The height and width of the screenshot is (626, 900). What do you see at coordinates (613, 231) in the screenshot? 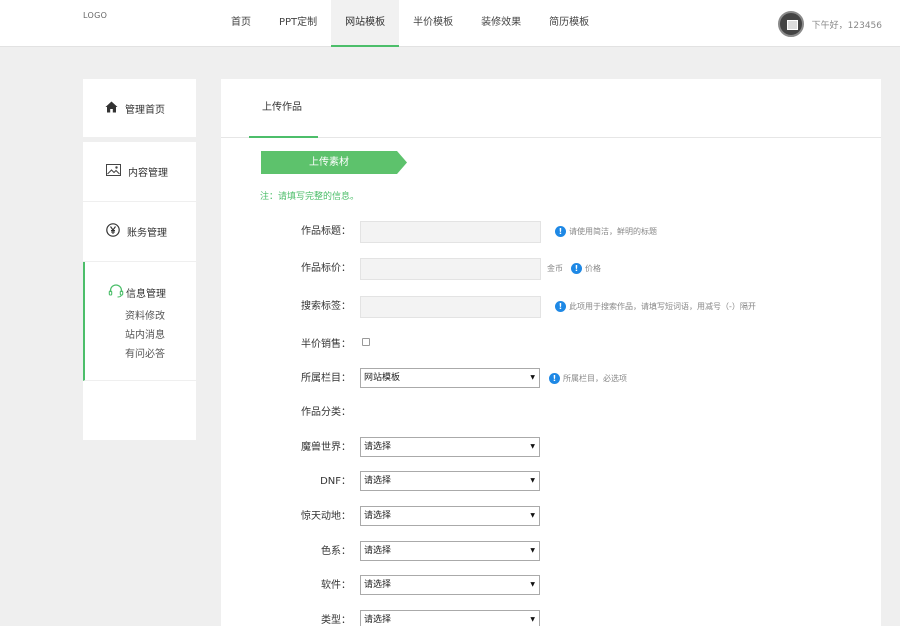
I see `hint-text: 请使用简洁，鲜明的标题` at bounding box center [613, 231].